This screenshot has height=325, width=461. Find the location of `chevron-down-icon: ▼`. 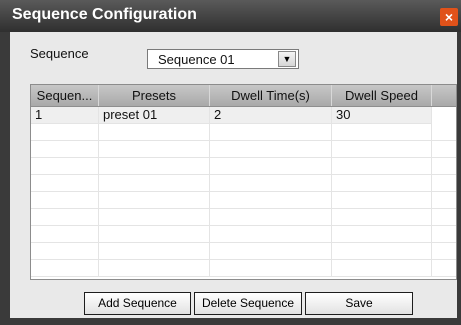

chevron-down-icon: ▼ is located at coordinates (287, 59).